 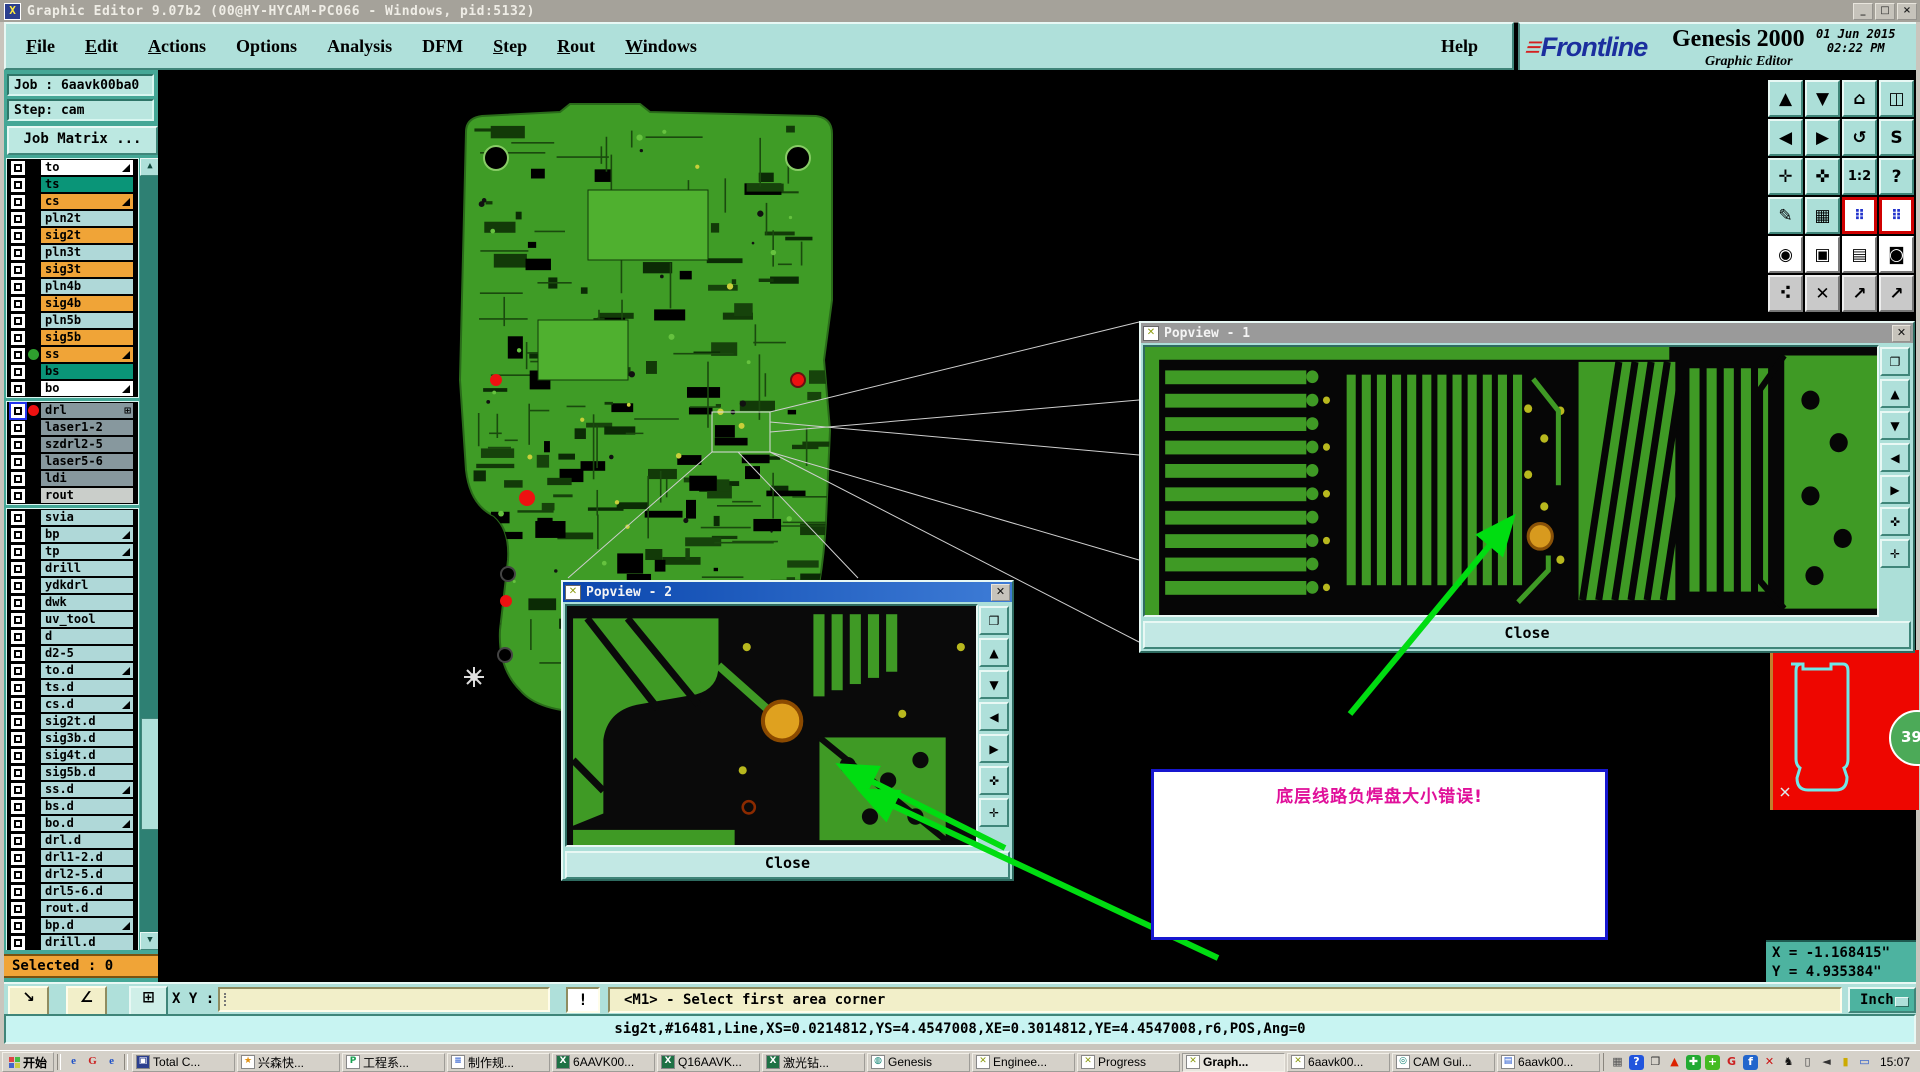 What do you see at coordinates (150, 167) in the screenshot?
I see `scroll-up-button: ▲` at bounding box center [150, 167].